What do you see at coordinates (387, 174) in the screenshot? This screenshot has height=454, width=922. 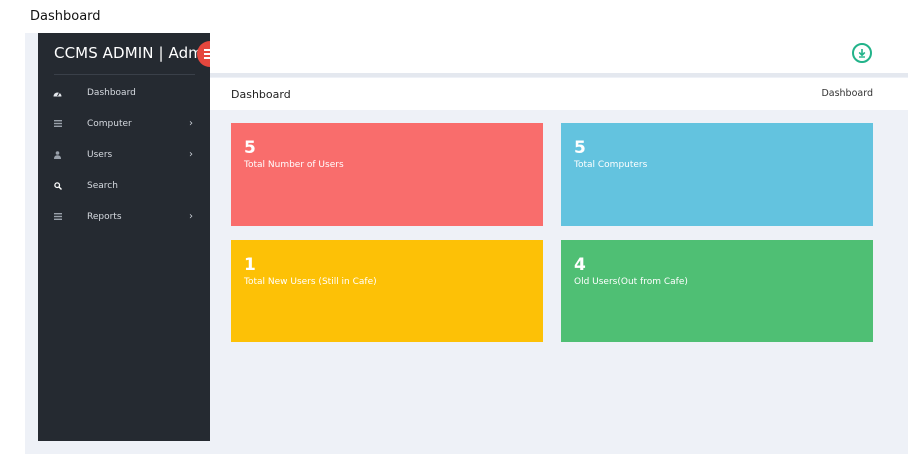 I see `stat-card-total-users: 5 Total Number of Users` at bounding box center [387, 174].